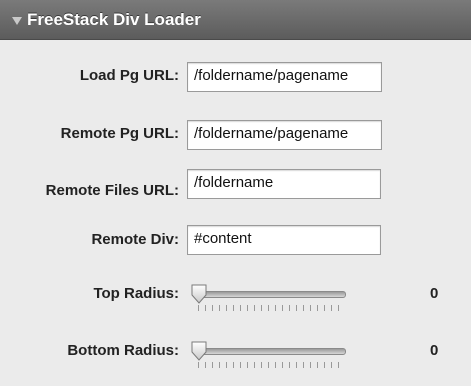 The width and height of the screenshot is (471, 386). I want to click on remote-div-field, so click(284, 240).